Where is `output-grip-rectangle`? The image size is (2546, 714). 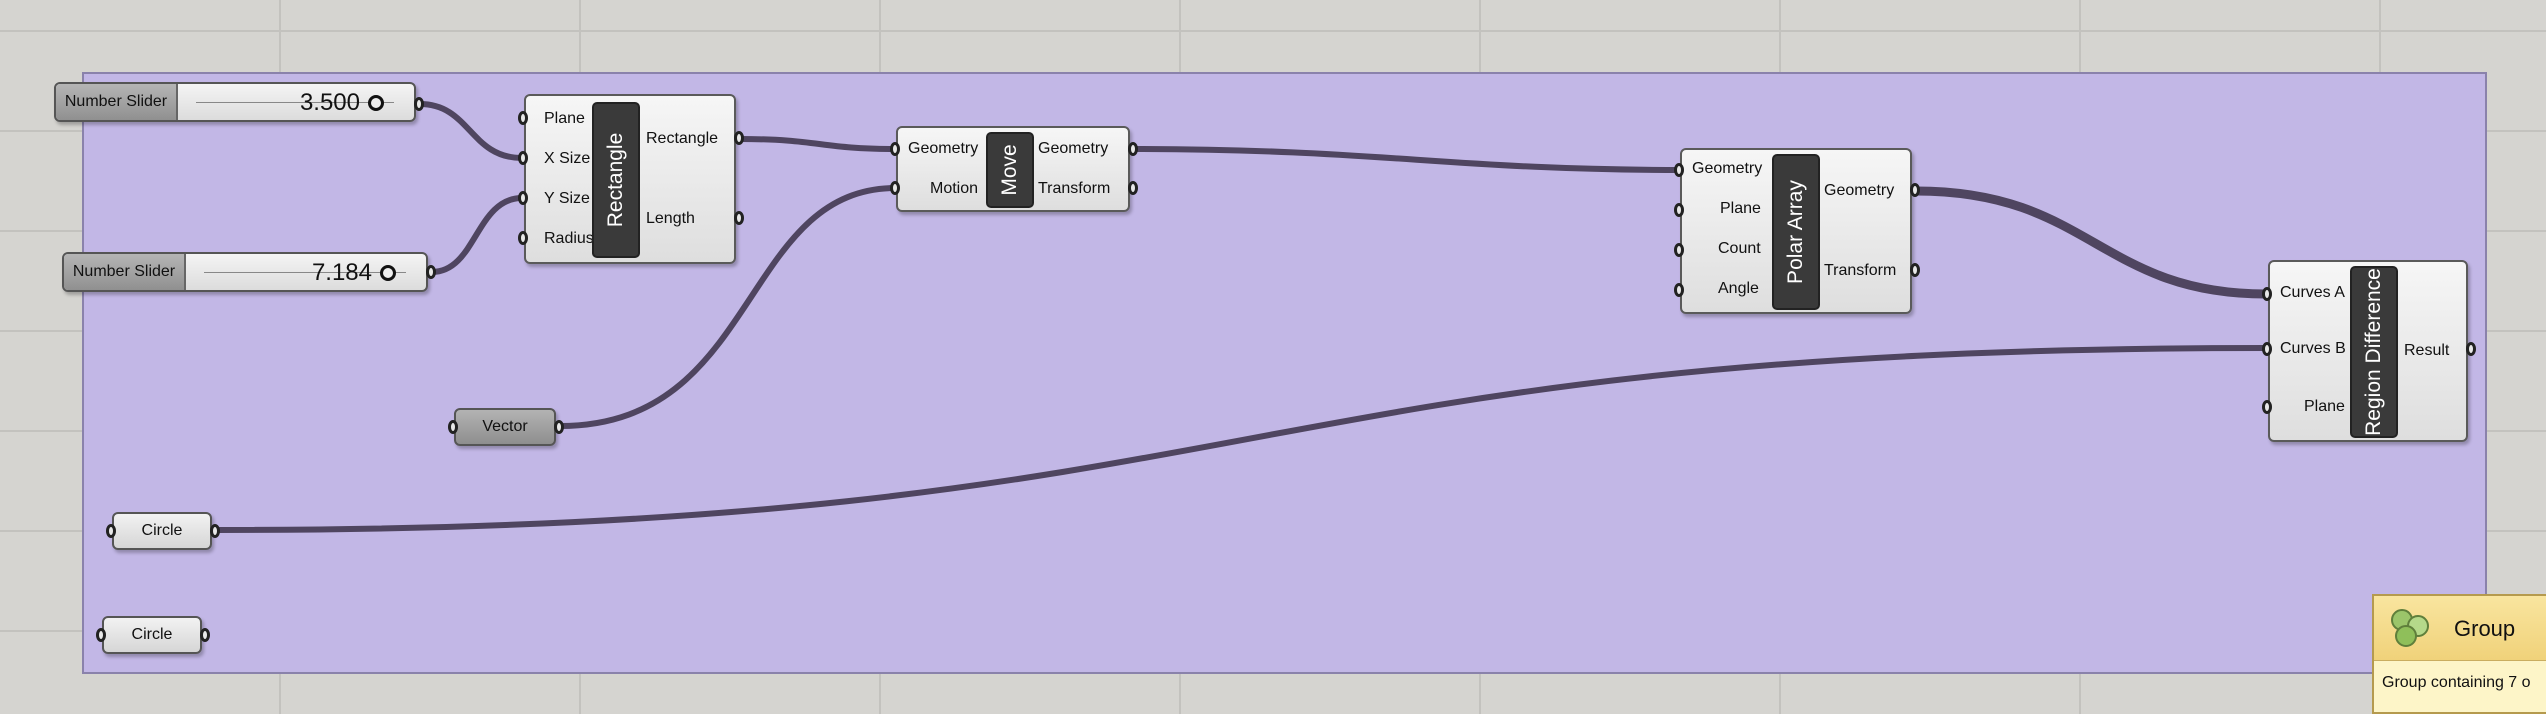 output-grip-rectangle is located at coordinates (739, 138).